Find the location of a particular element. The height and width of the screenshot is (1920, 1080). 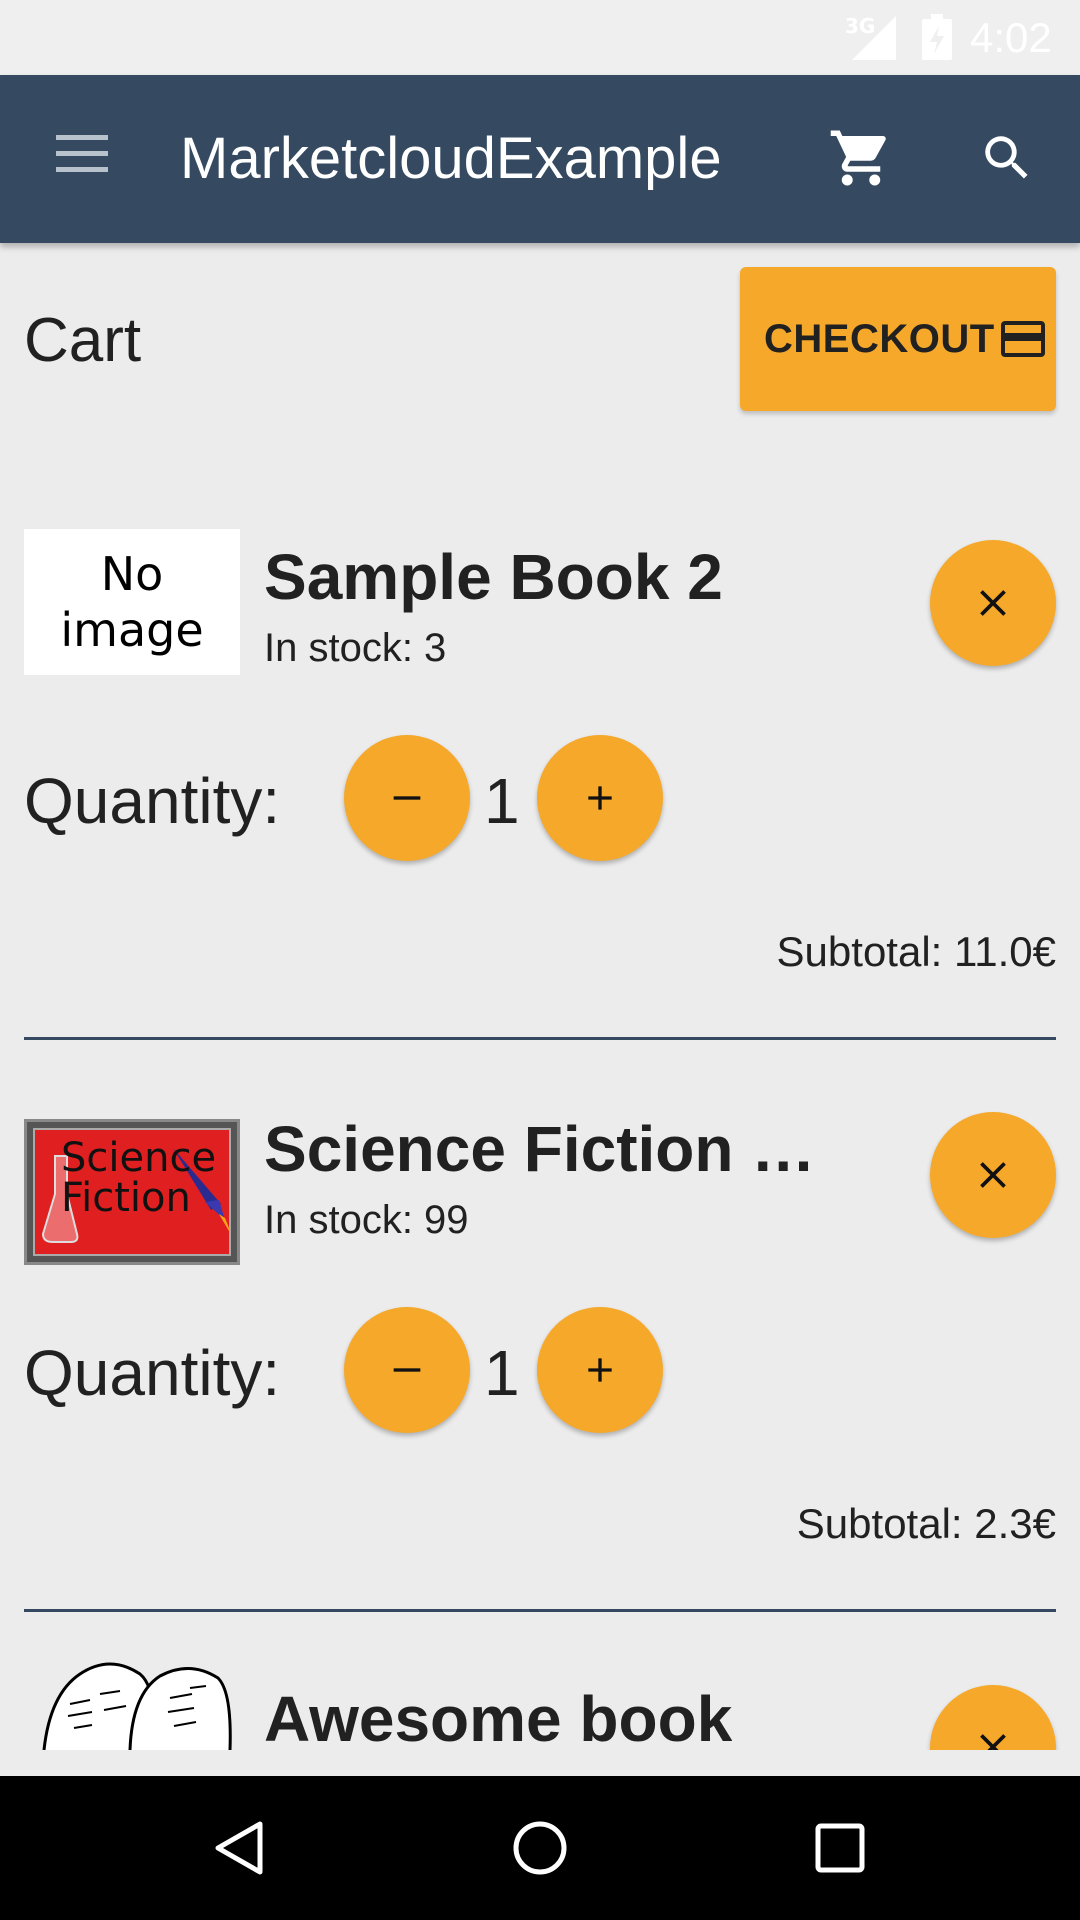

page-title: Cart is located at coordinates (83, 340).